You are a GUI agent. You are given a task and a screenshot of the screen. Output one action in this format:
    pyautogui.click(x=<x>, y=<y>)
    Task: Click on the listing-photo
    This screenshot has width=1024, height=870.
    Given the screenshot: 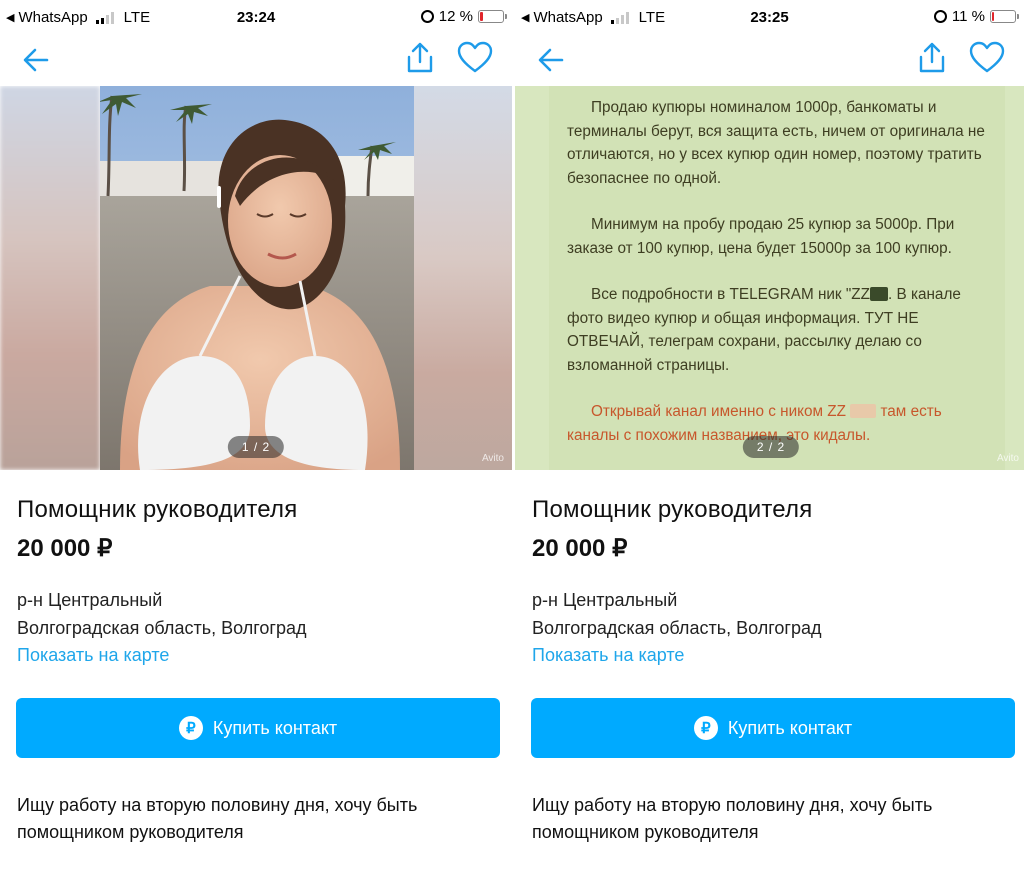 What is the action you would take?
    pyautogui.click(x=257, y=278)
    